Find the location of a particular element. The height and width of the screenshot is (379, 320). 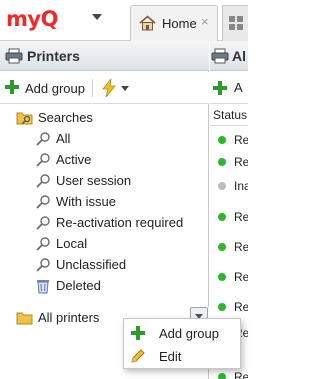

table-row: Ina is located at coordinates (229, 186).